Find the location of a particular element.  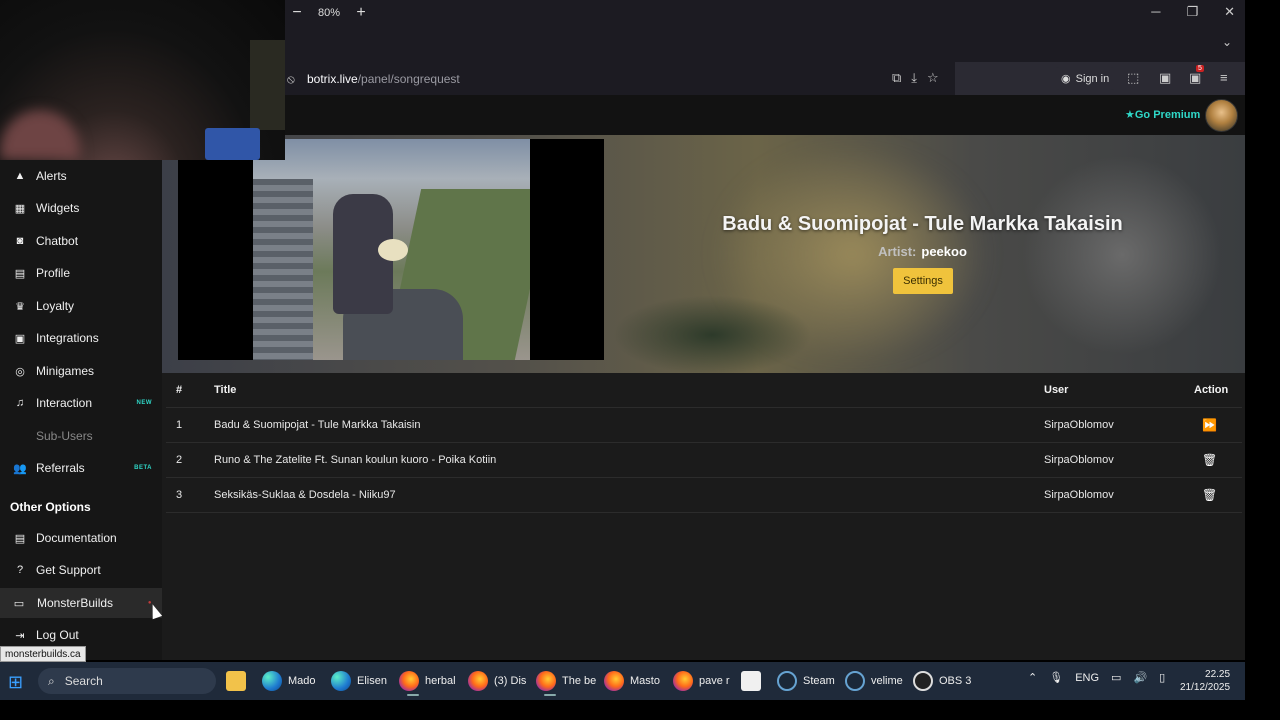

extensions-icon: ⬚ is located at coordinates (1133, 78).